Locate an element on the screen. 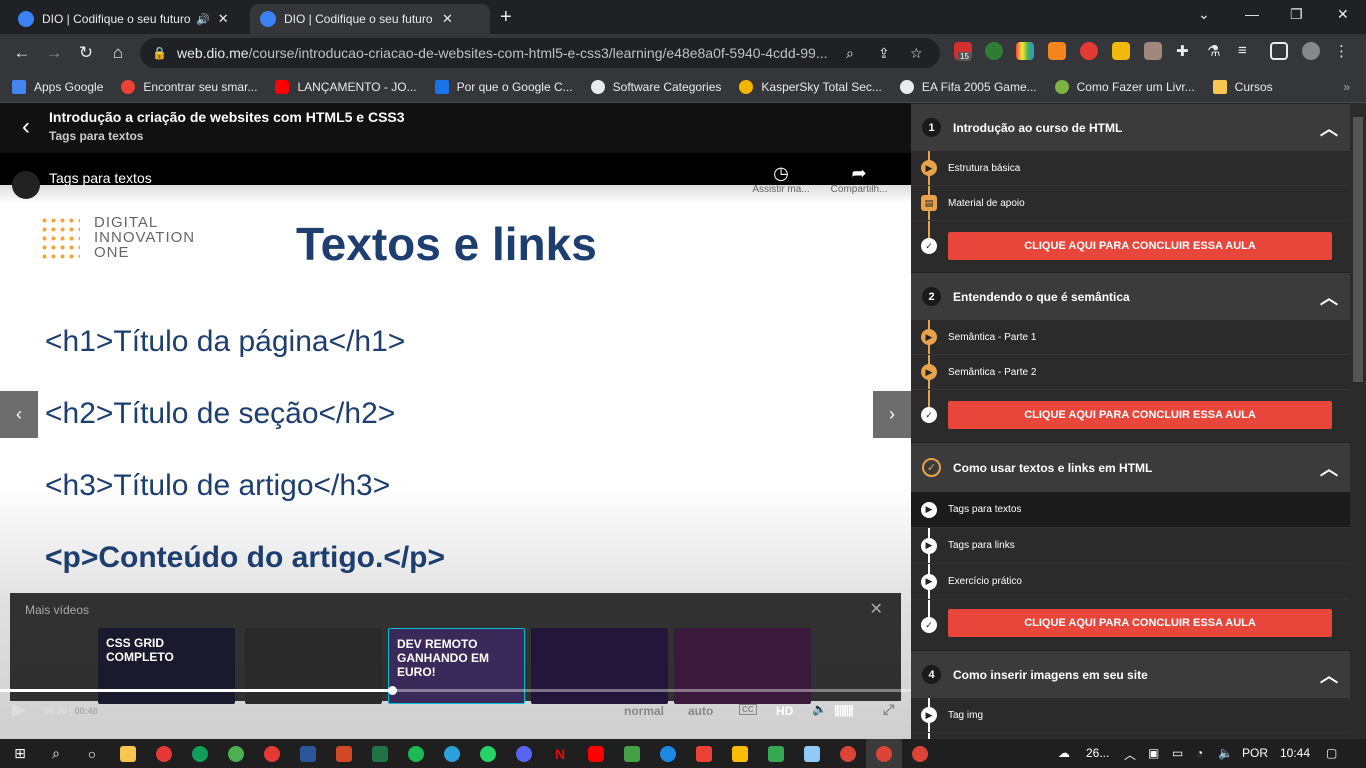 The image size is (1366, 768). play-icon: ▶ is located at coordinates (19, 709).